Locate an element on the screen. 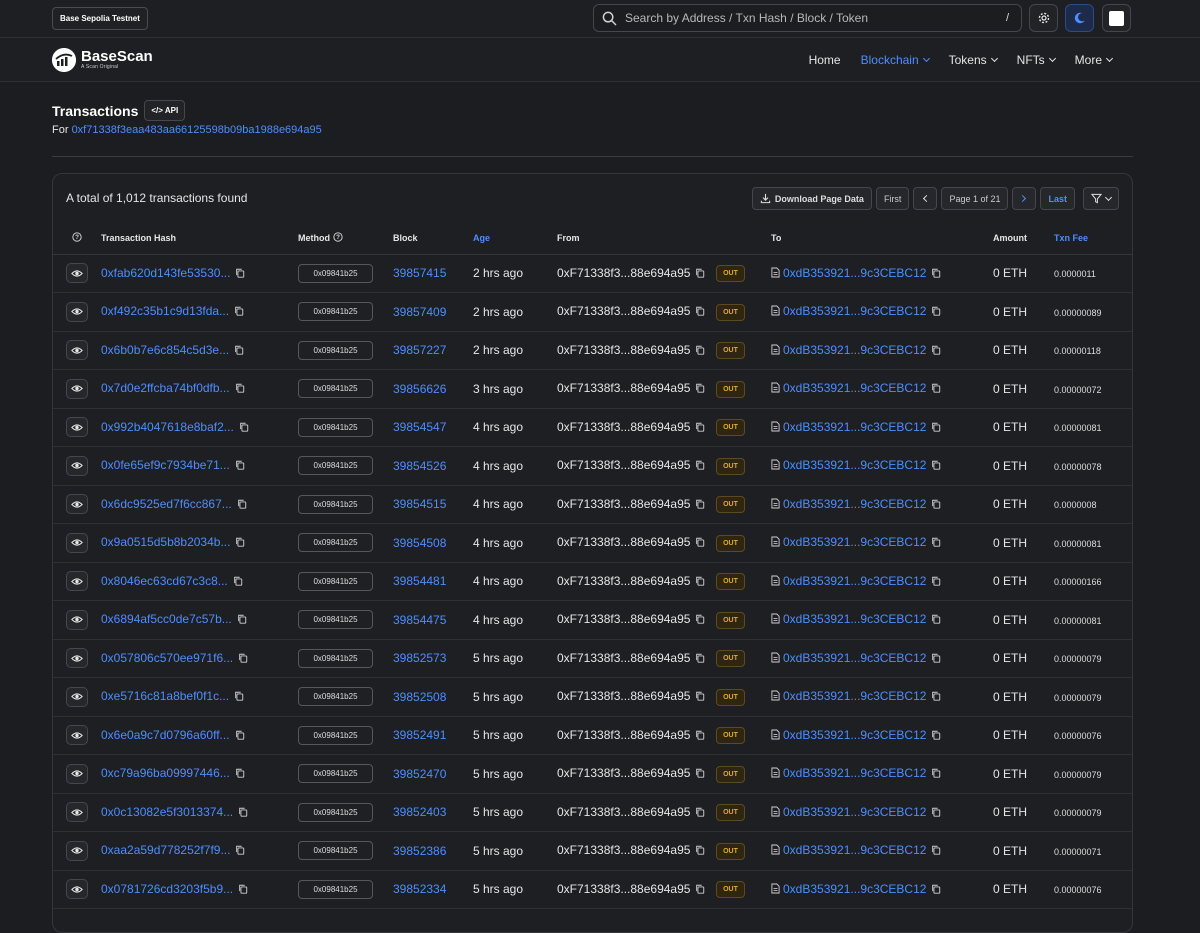 This screenshot has height=933, width=1200. nav-more: More is located at coordinates (1093, 60).